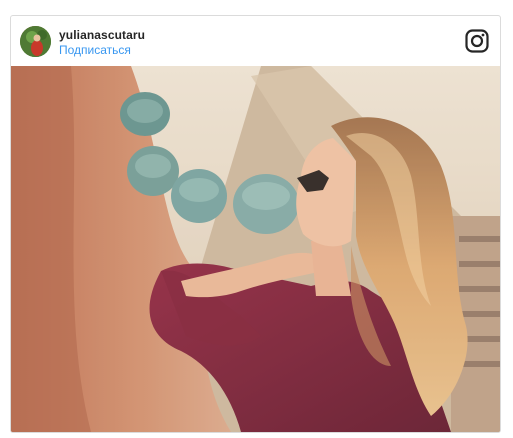 The height and width of the screenshot is (438, 513). What do you see at coordinates (102, 35) in the screenshot?
I see `username-link: yulianascutaru` at bounding box center [102, 35].